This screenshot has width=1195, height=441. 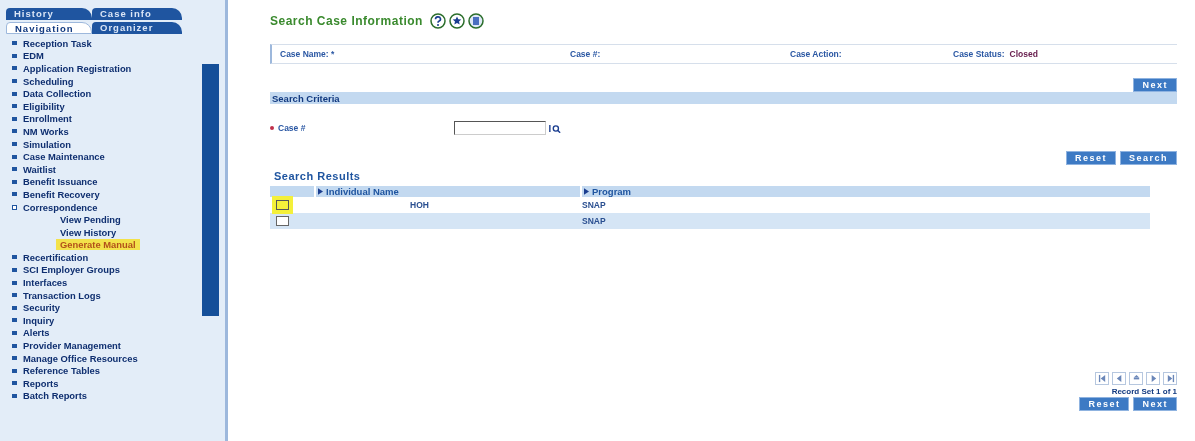 I want to click on section-title: Search Criteria, so click(x=305, y=98).